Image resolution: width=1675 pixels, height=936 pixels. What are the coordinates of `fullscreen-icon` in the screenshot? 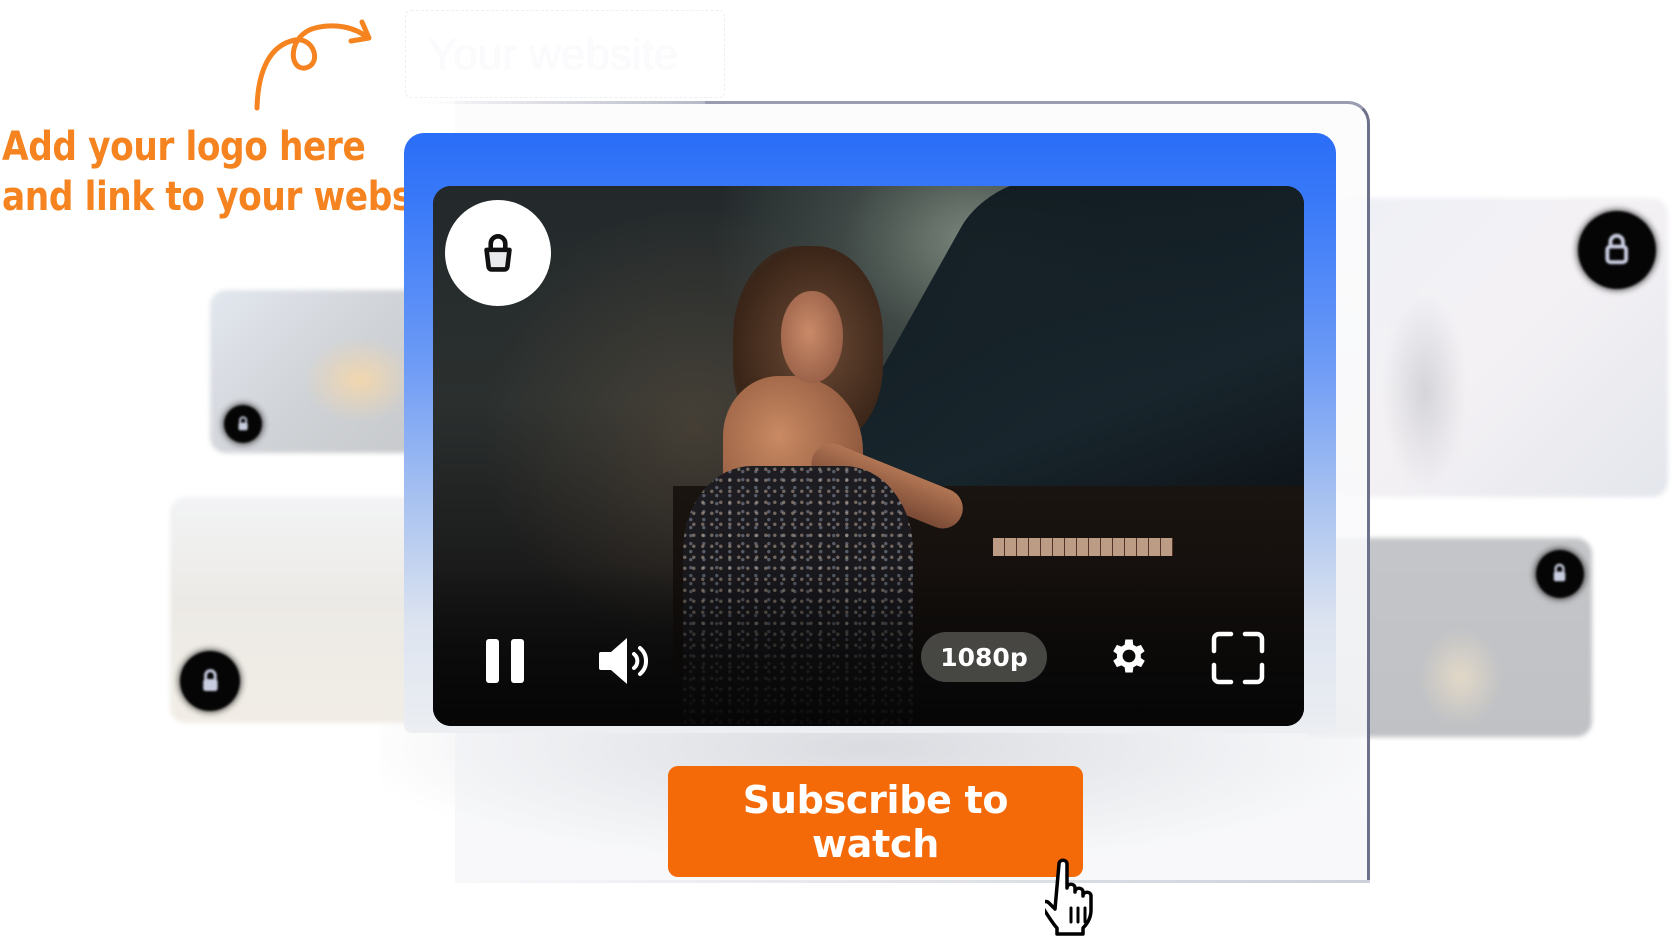 It's located at (1238, 658).